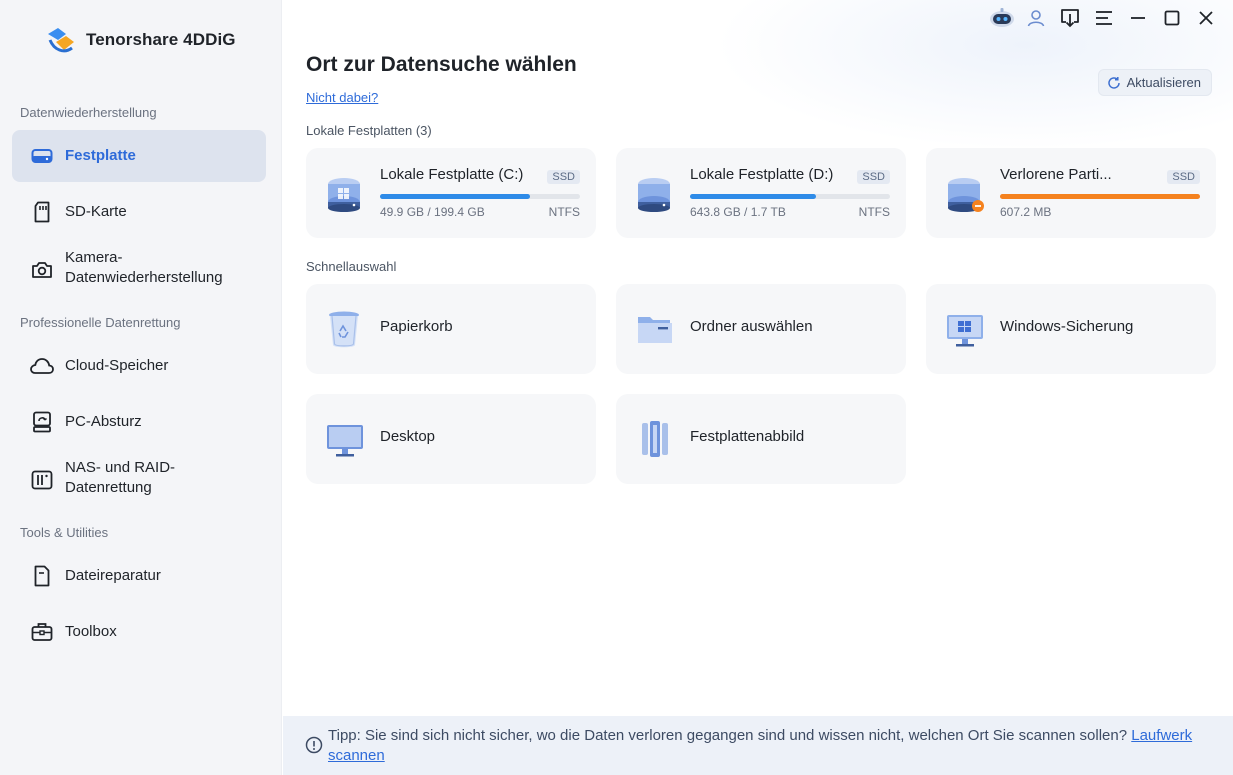 The height and width of the screenshot is (775, 1233). What do you see at coordinates (416, 326) in the screenshot?
I see `quick-label: Papierkorb` at bounding box center [416, 326].